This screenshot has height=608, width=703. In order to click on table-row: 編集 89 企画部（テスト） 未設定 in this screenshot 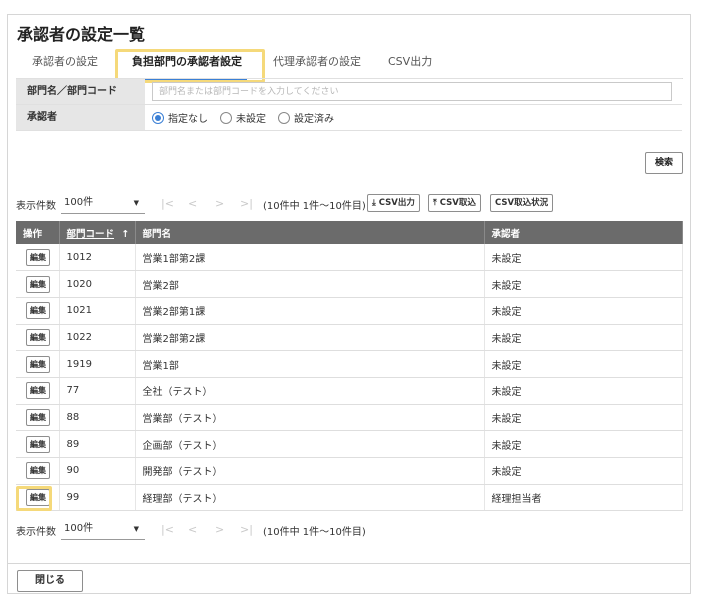, I will do `click(349, 444)`.